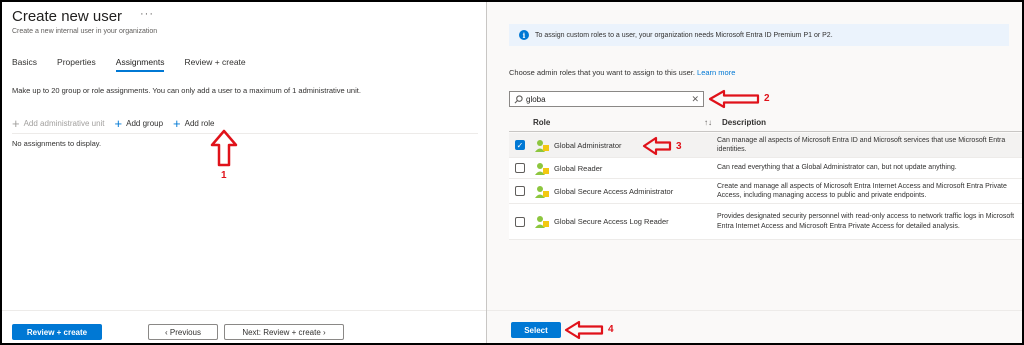  I want to click on role-search-box: ✕, so click(606, 99).